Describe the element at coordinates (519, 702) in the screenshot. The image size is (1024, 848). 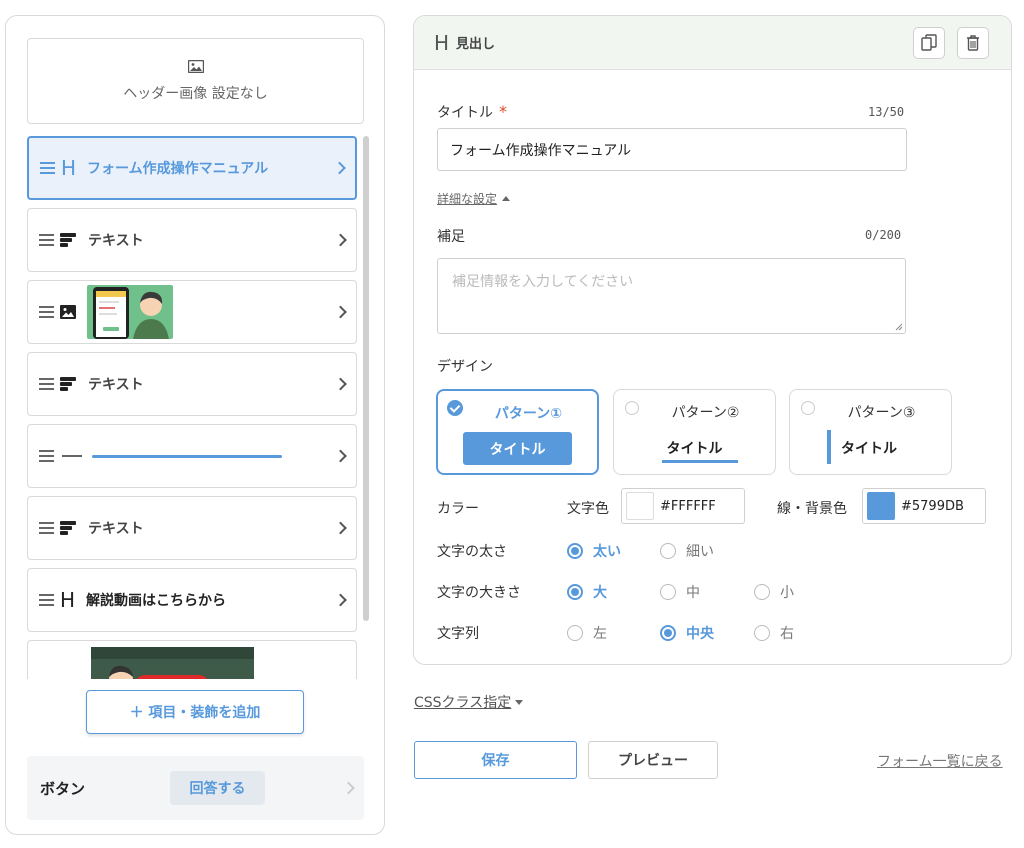
I see `caret-down-icon` at that location.